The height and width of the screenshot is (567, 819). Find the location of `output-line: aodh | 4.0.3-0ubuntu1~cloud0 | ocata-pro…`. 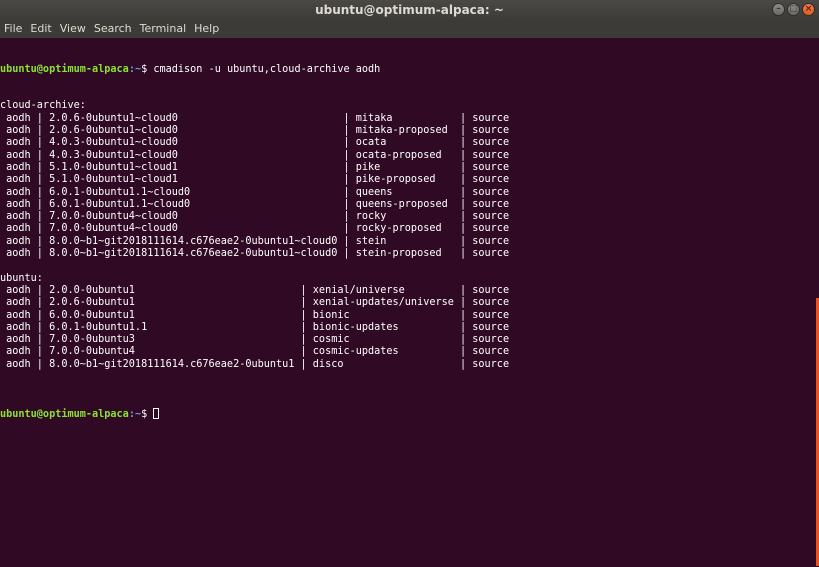

output-line: aodh | 4.0.3-0ubuntu1~cloud0 | ocata-pro… is located at coordinates (255, 155).